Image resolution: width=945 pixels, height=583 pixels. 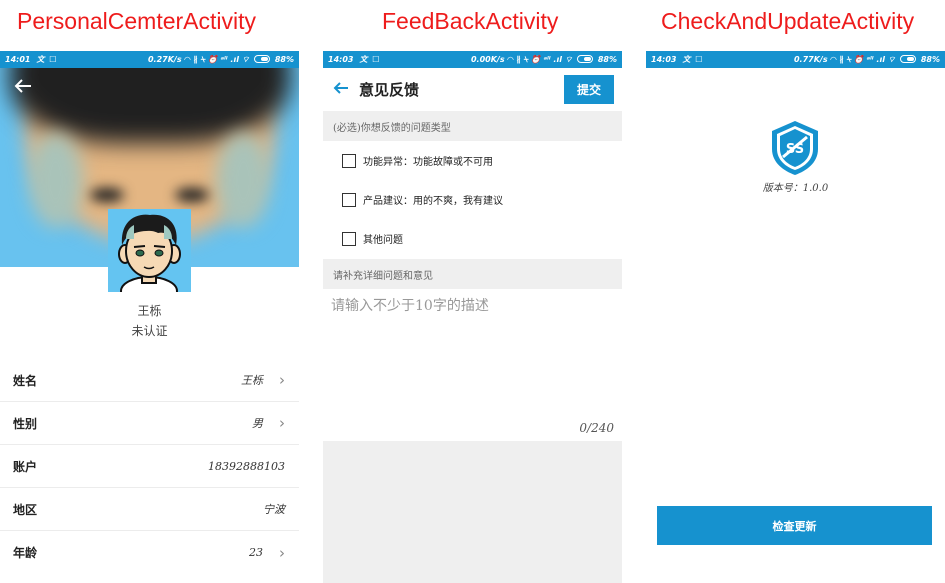 I want to click on option-label: 其他问题, so click(x=383, y=240).